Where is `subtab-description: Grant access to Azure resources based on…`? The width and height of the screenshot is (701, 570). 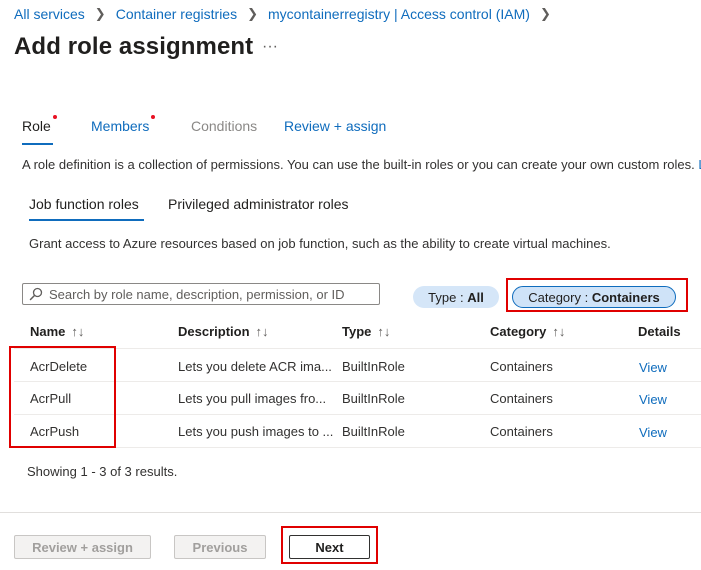
subtab-description: Grant access to Azure resources based on… is located at coordinates (320, 243).